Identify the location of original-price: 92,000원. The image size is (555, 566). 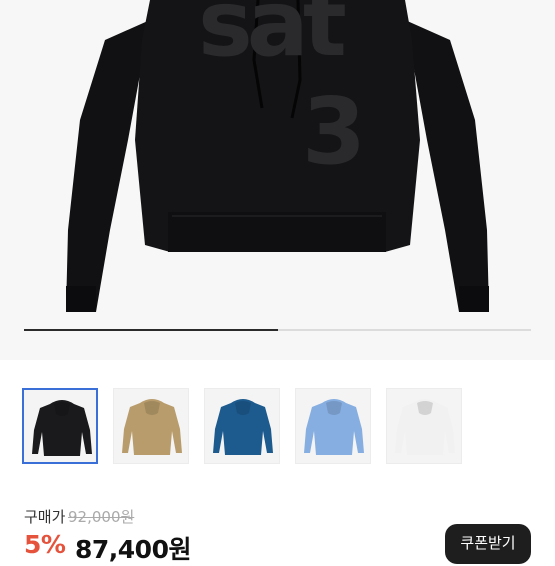
(101, 517).